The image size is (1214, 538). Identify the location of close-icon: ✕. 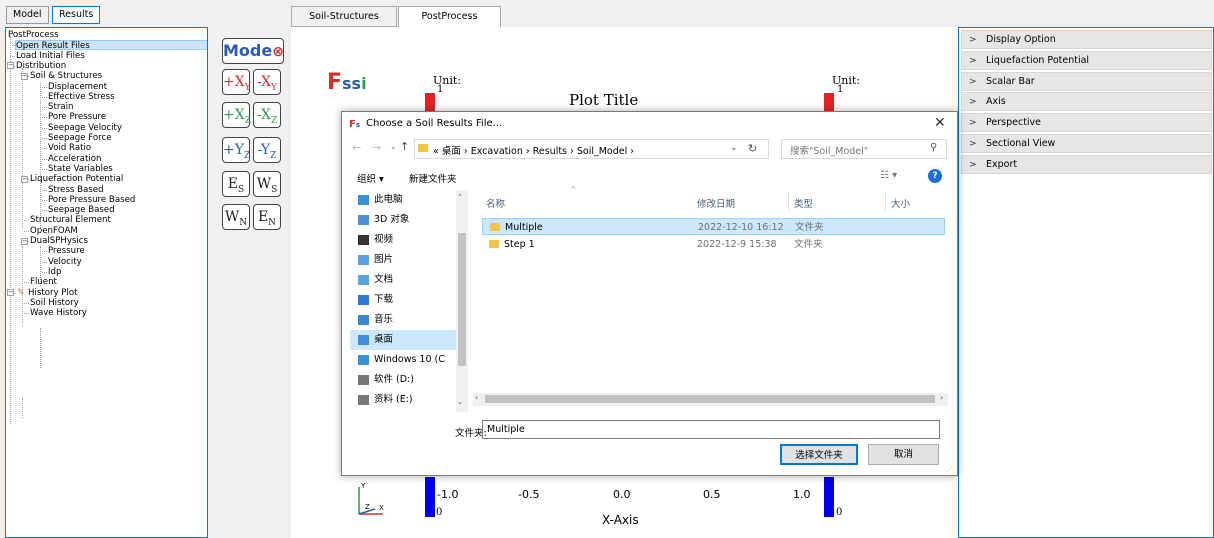
(940, 123).